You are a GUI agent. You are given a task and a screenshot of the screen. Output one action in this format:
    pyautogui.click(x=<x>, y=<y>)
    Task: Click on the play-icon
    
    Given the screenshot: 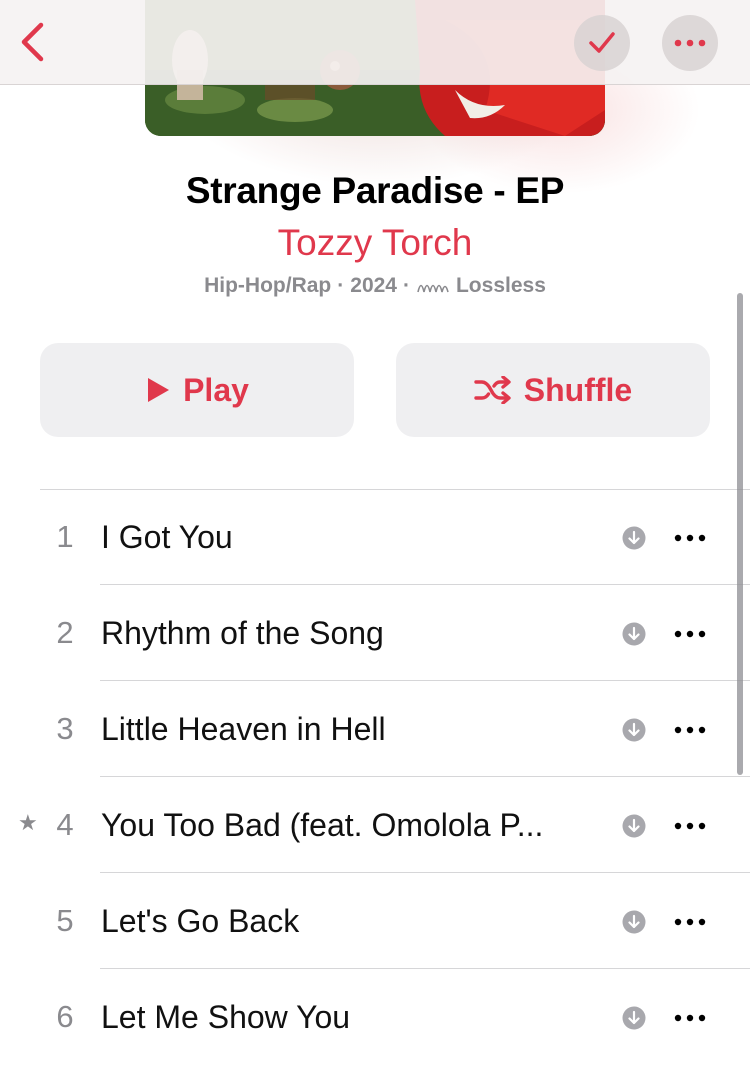 What is the action you would take?
    pyautogui.click(x=159, y=390)
    